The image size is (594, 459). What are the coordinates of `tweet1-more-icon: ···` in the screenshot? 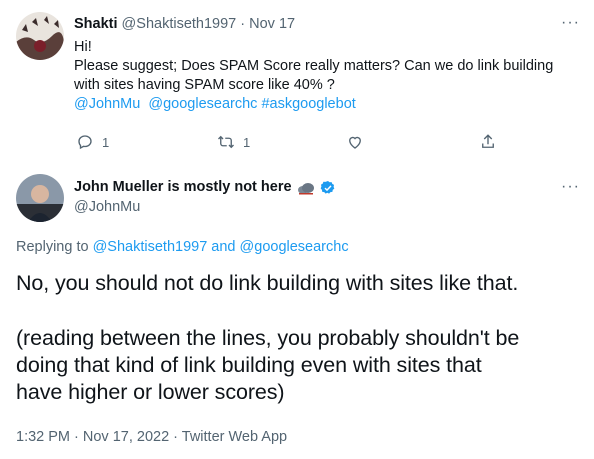 It's located at (570, 23).